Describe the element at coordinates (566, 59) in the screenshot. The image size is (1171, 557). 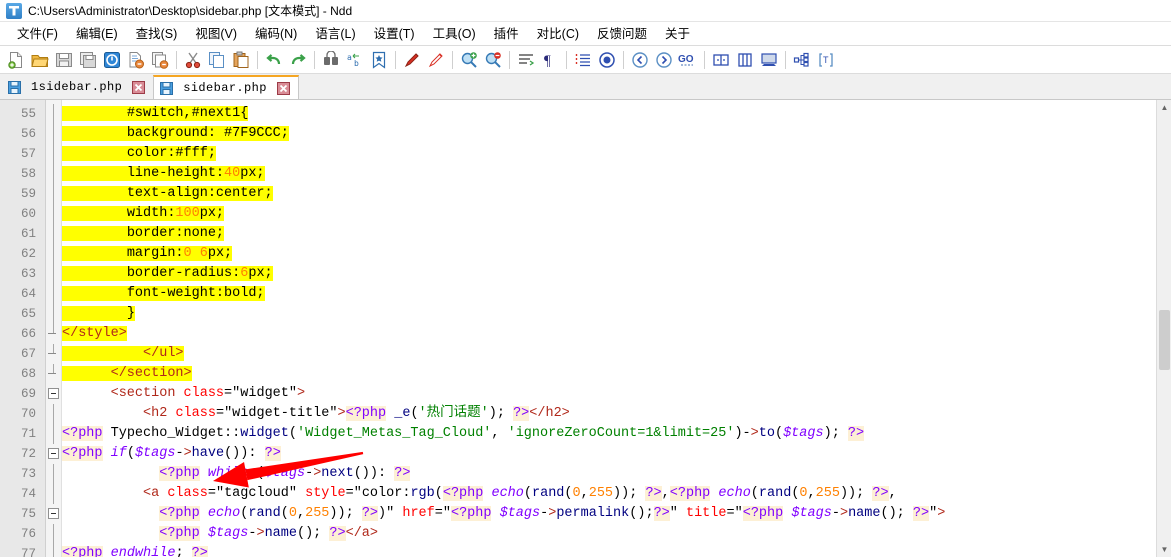
I see `toolbar-separator` at that location.